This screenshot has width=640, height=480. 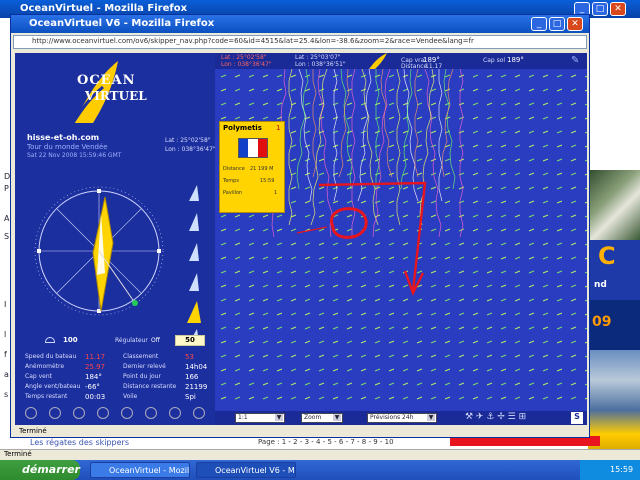 I want to click on forecast-select: Prévisions 24h, so click(x=402, y=418).